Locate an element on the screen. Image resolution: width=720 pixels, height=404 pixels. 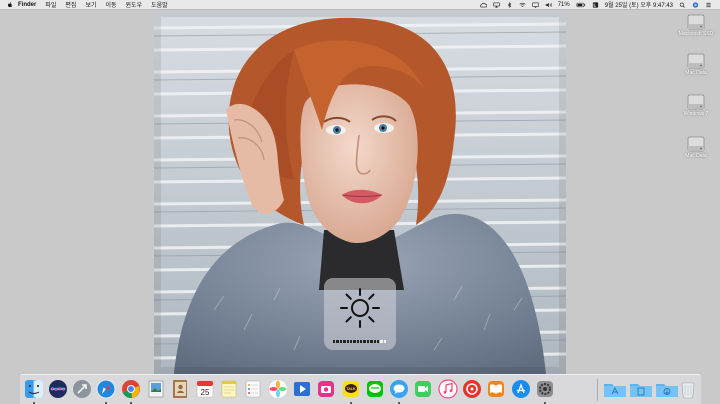
launchpad-icon is located at coordinates (82, 389).